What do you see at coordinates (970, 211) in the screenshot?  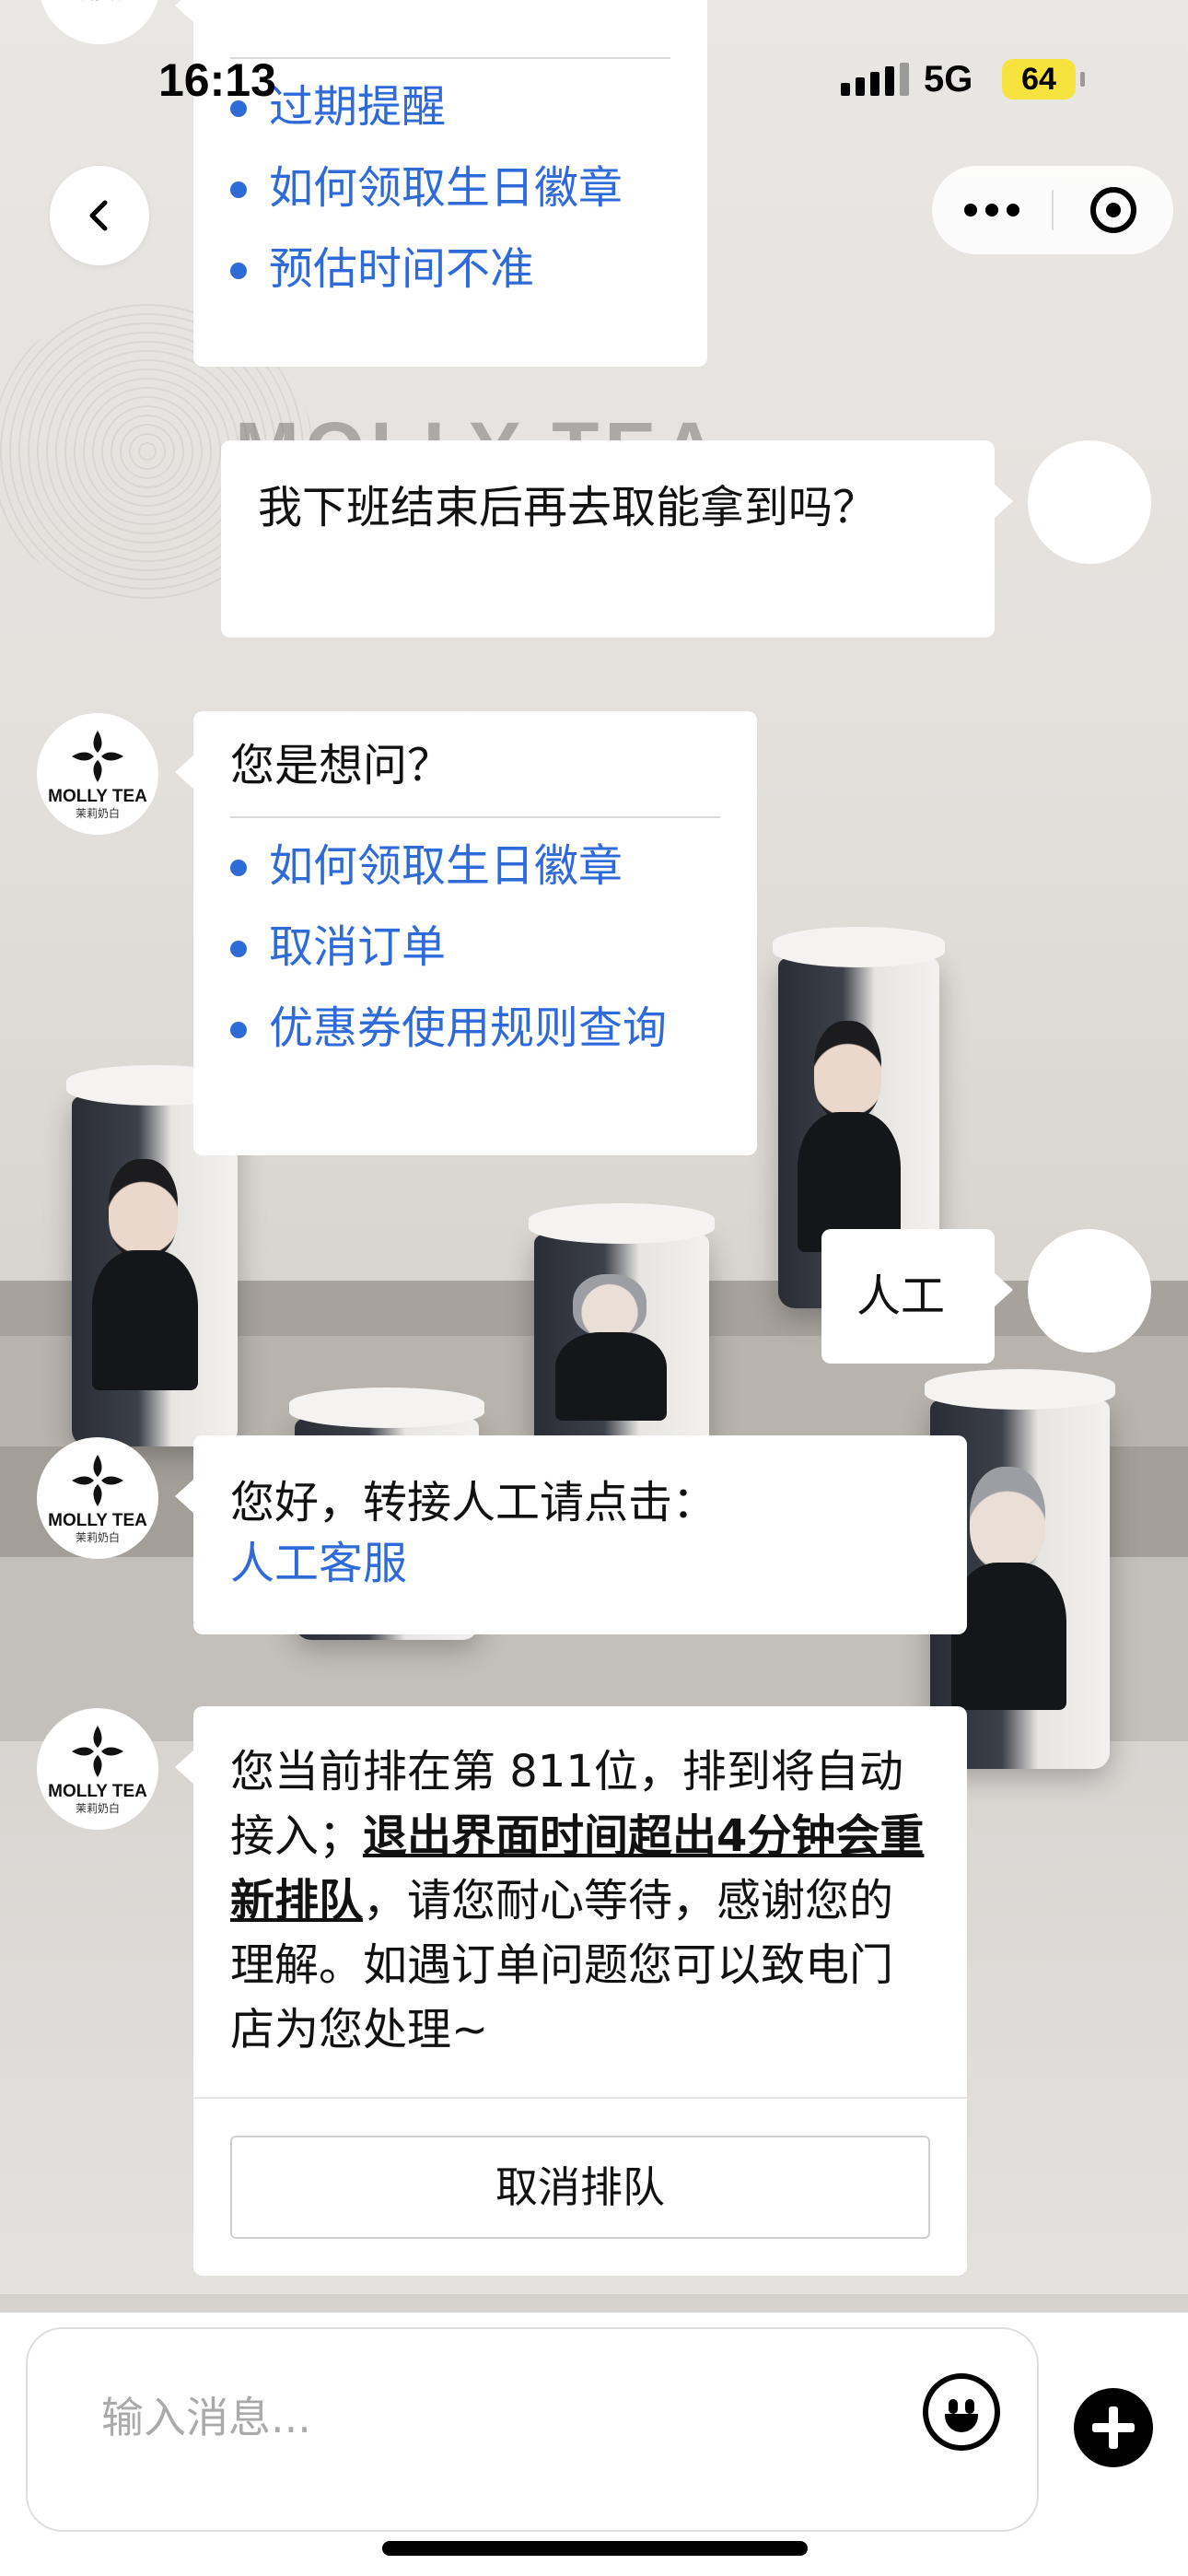 I see `more-dots-icon` at bounding box center [970, 211].